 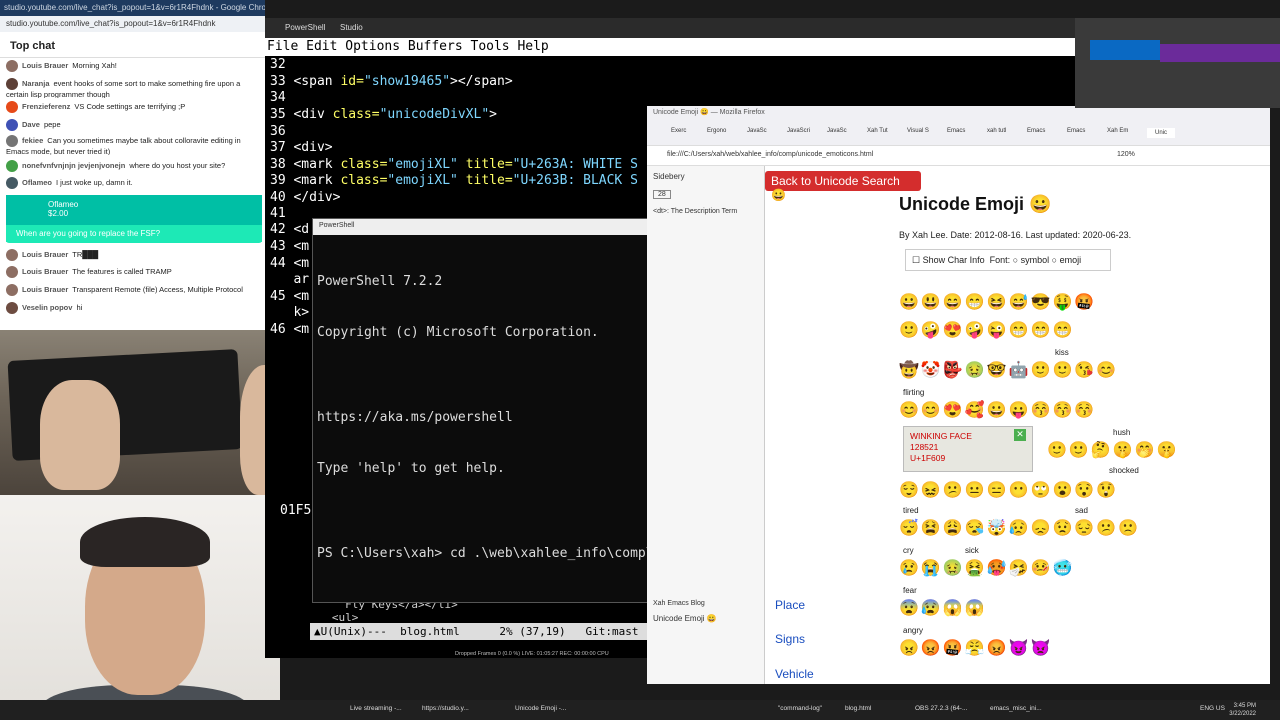 I want to click on emoji-row: 🙂🤪😍🤪😜😁😁😁, so click(x=986, y=331).